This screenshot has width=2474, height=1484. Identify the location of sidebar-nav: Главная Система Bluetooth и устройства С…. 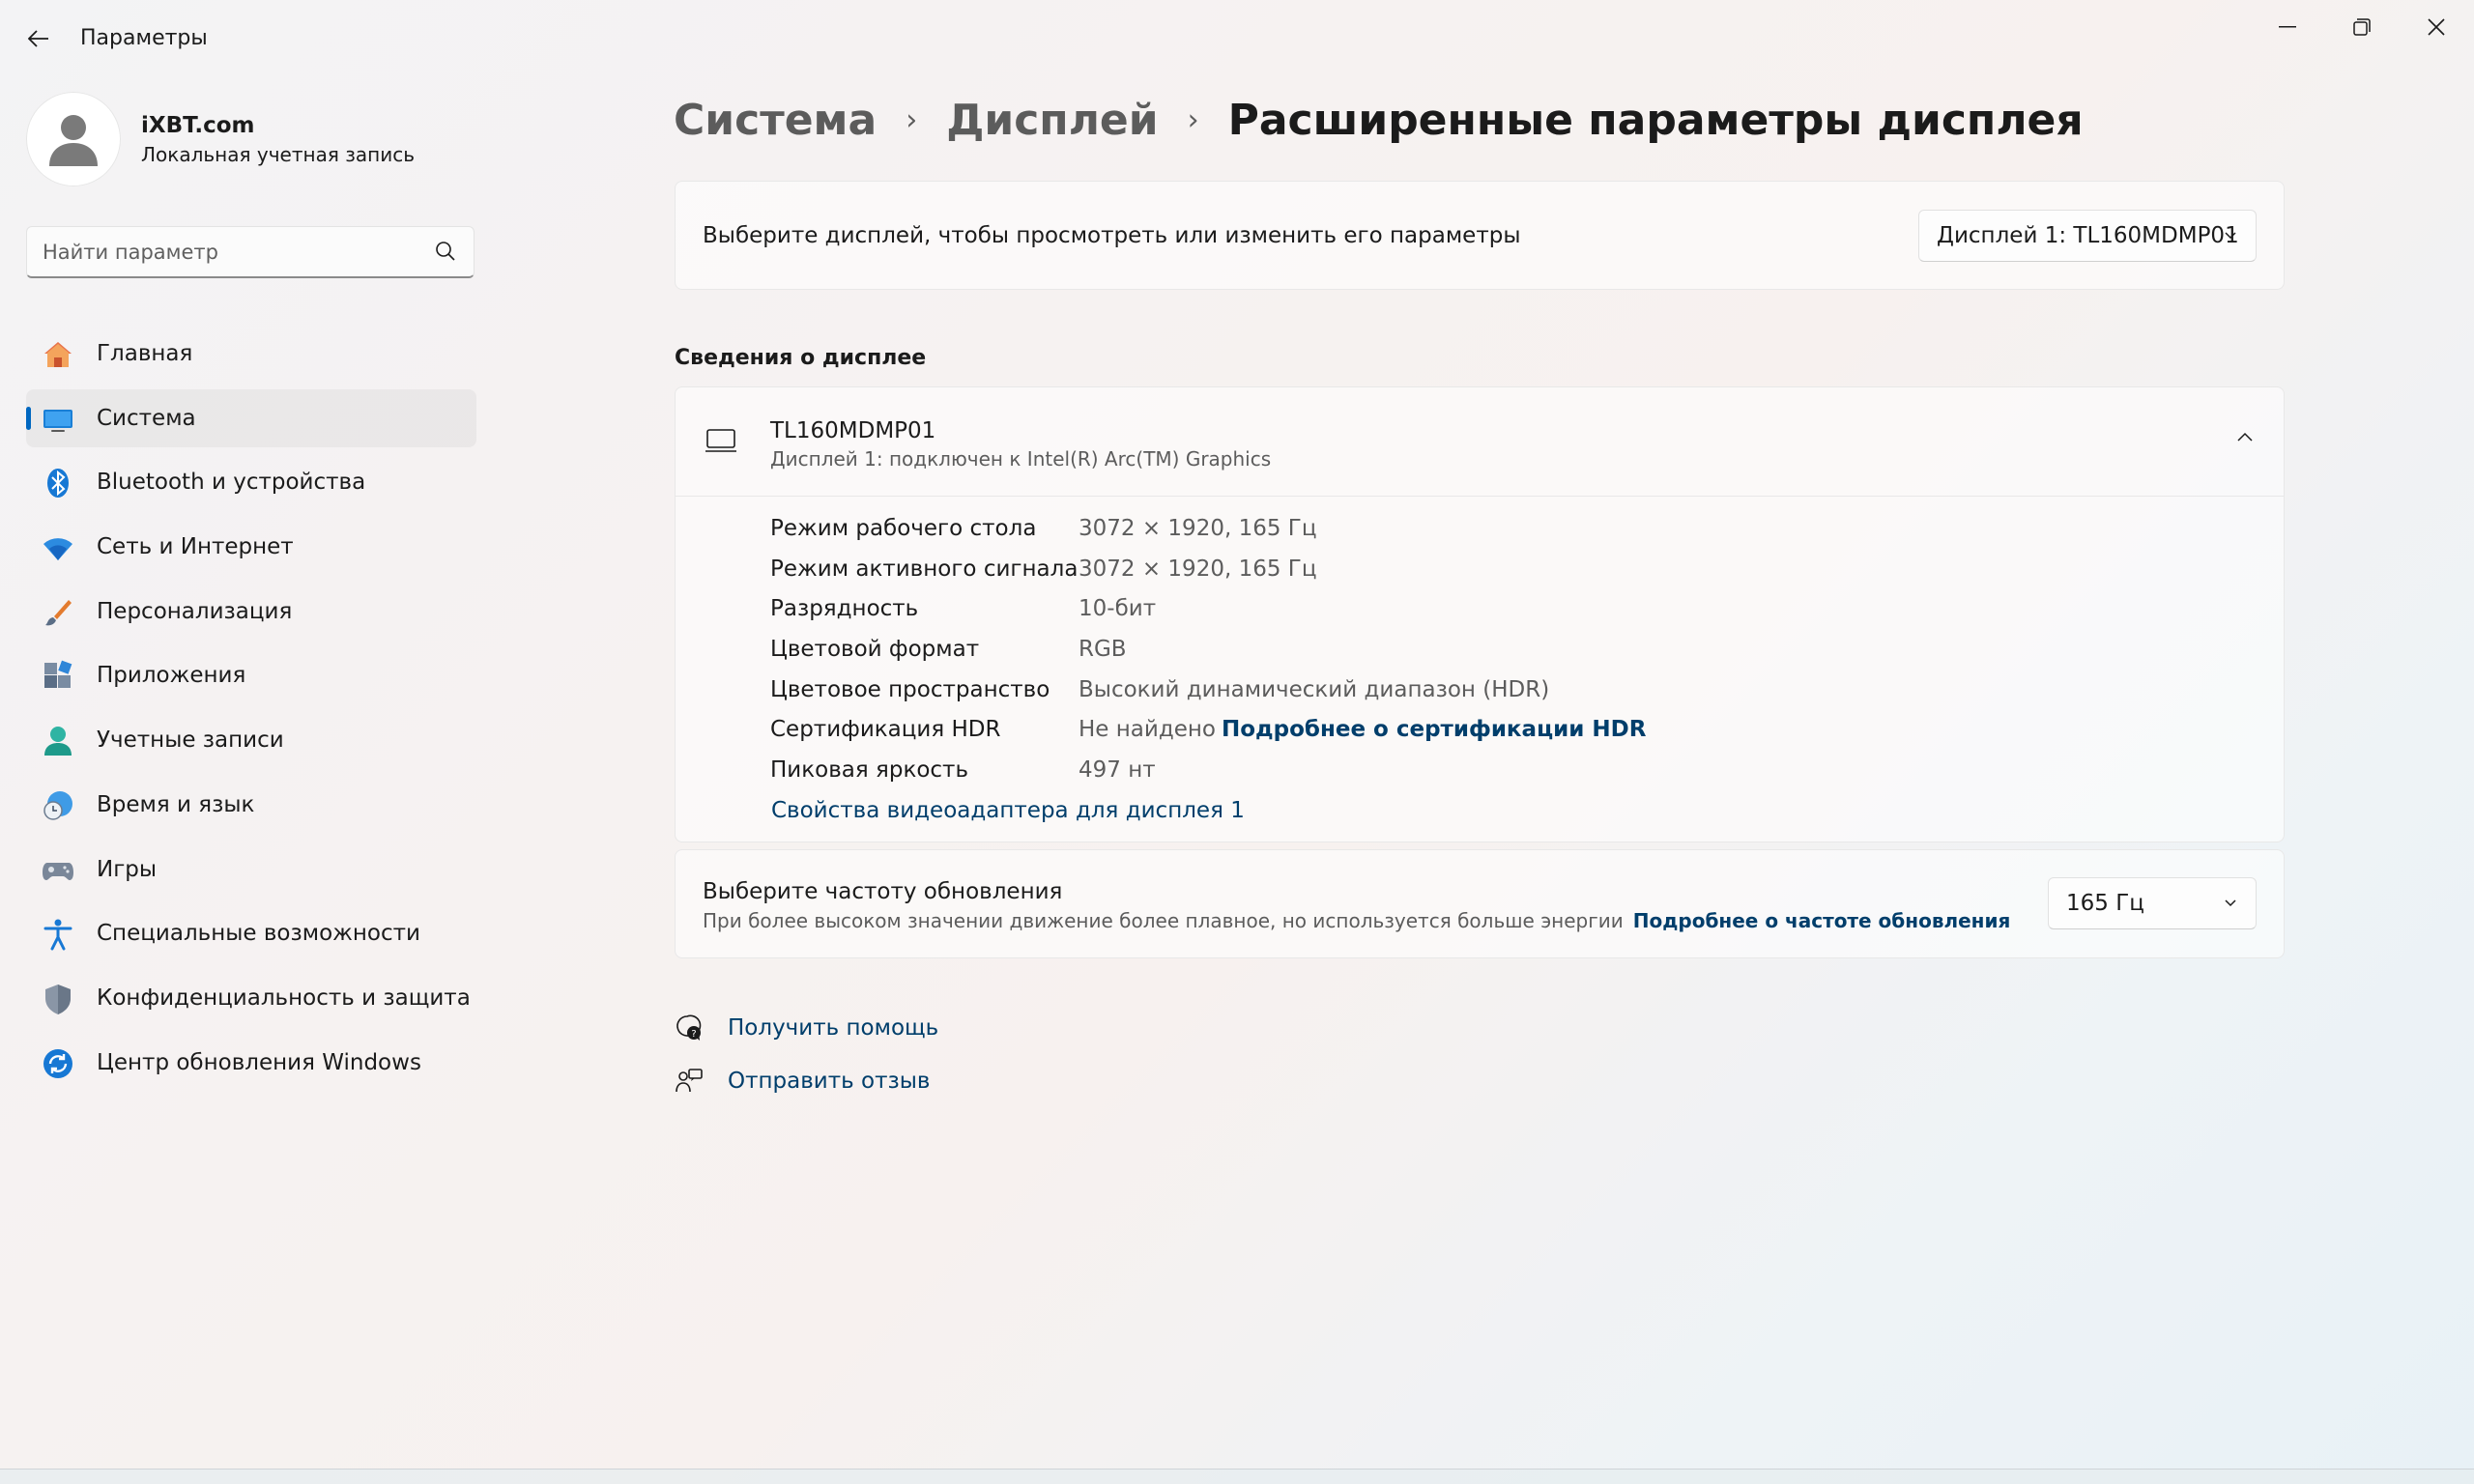
(251, 712).